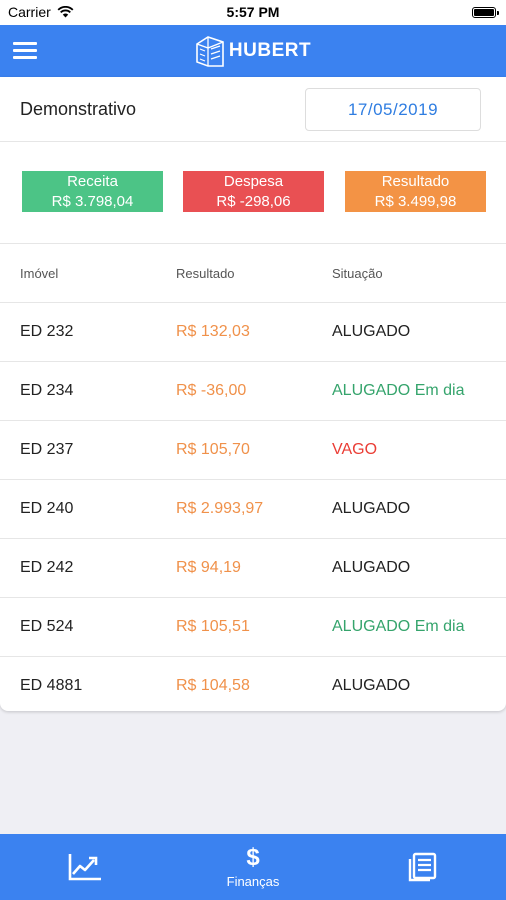 Image resolution: width=506 pixels, height=900 pixels. I want to click on receita-summary-box: Receita R$ 3.798,04, so click(92, 191).